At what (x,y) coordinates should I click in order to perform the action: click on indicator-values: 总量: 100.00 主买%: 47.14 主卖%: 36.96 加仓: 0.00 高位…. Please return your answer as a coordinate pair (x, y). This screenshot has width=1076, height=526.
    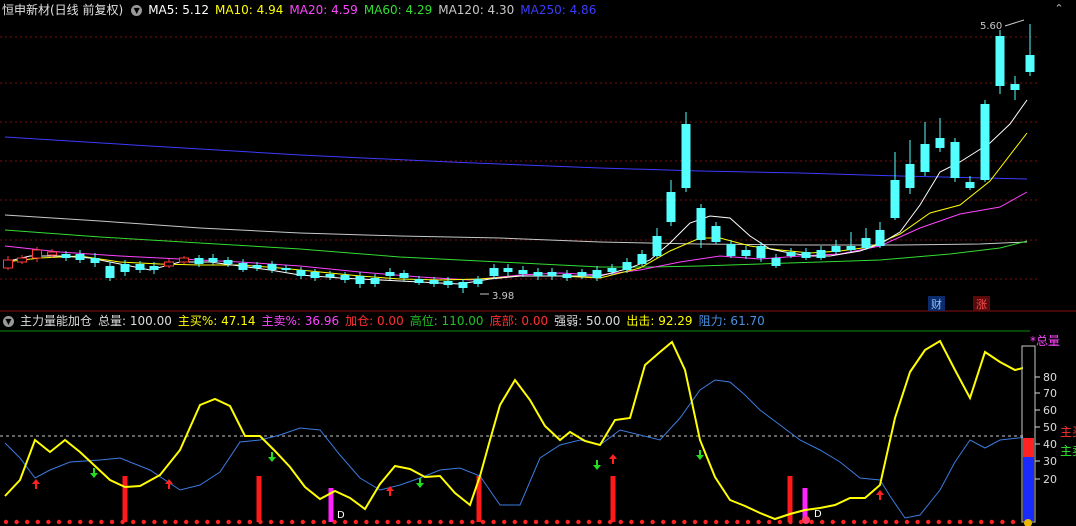
    Looking at the image, I should click on (434, 321).